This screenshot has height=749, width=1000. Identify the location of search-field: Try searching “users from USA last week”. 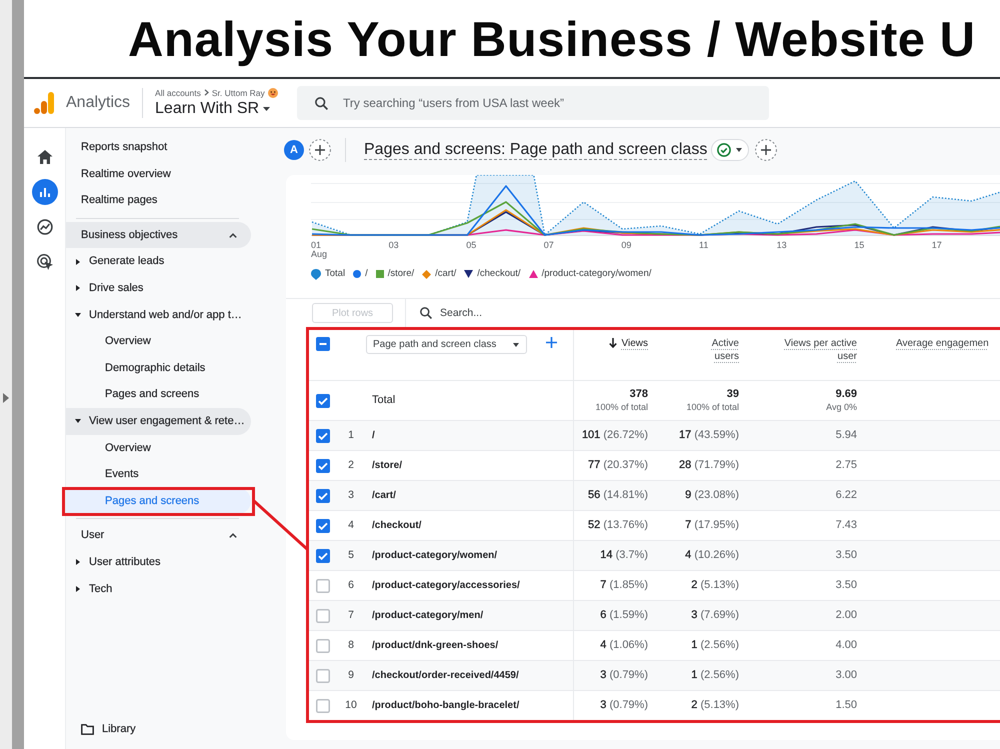
(533, 103).